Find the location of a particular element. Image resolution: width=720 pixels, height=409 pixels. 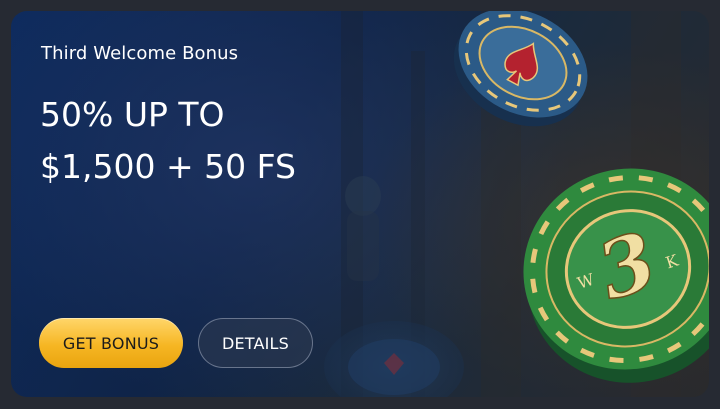

details-button: DETAILS is located at coordinates (255, 343).